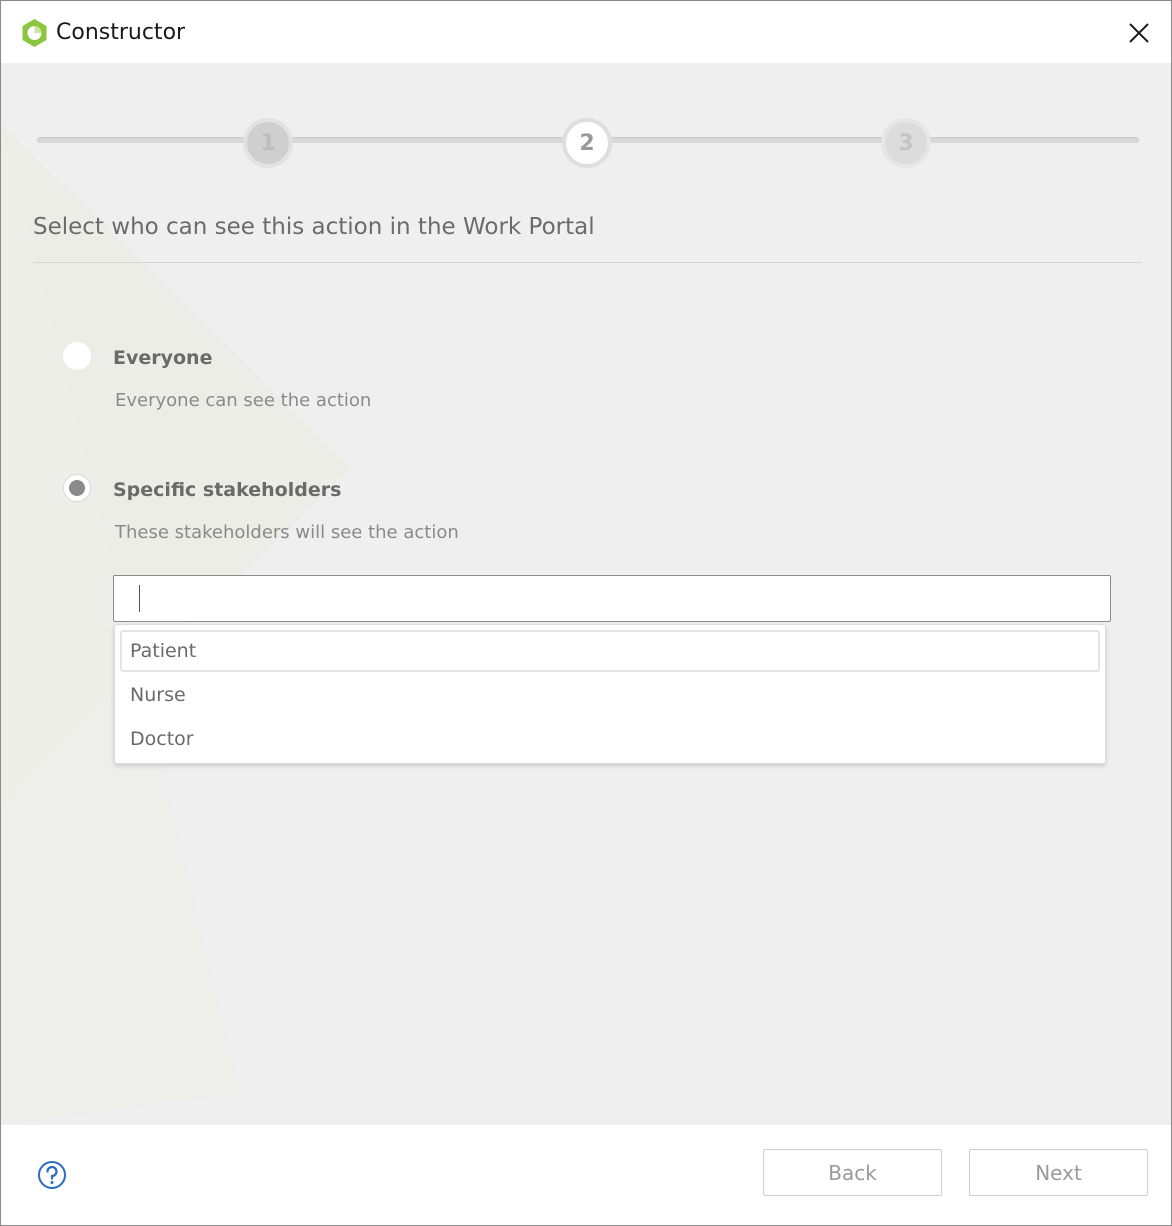 This screenshot has height=1226, width=1172. I want to click on title-bar: Constructor, so click(586, 32).